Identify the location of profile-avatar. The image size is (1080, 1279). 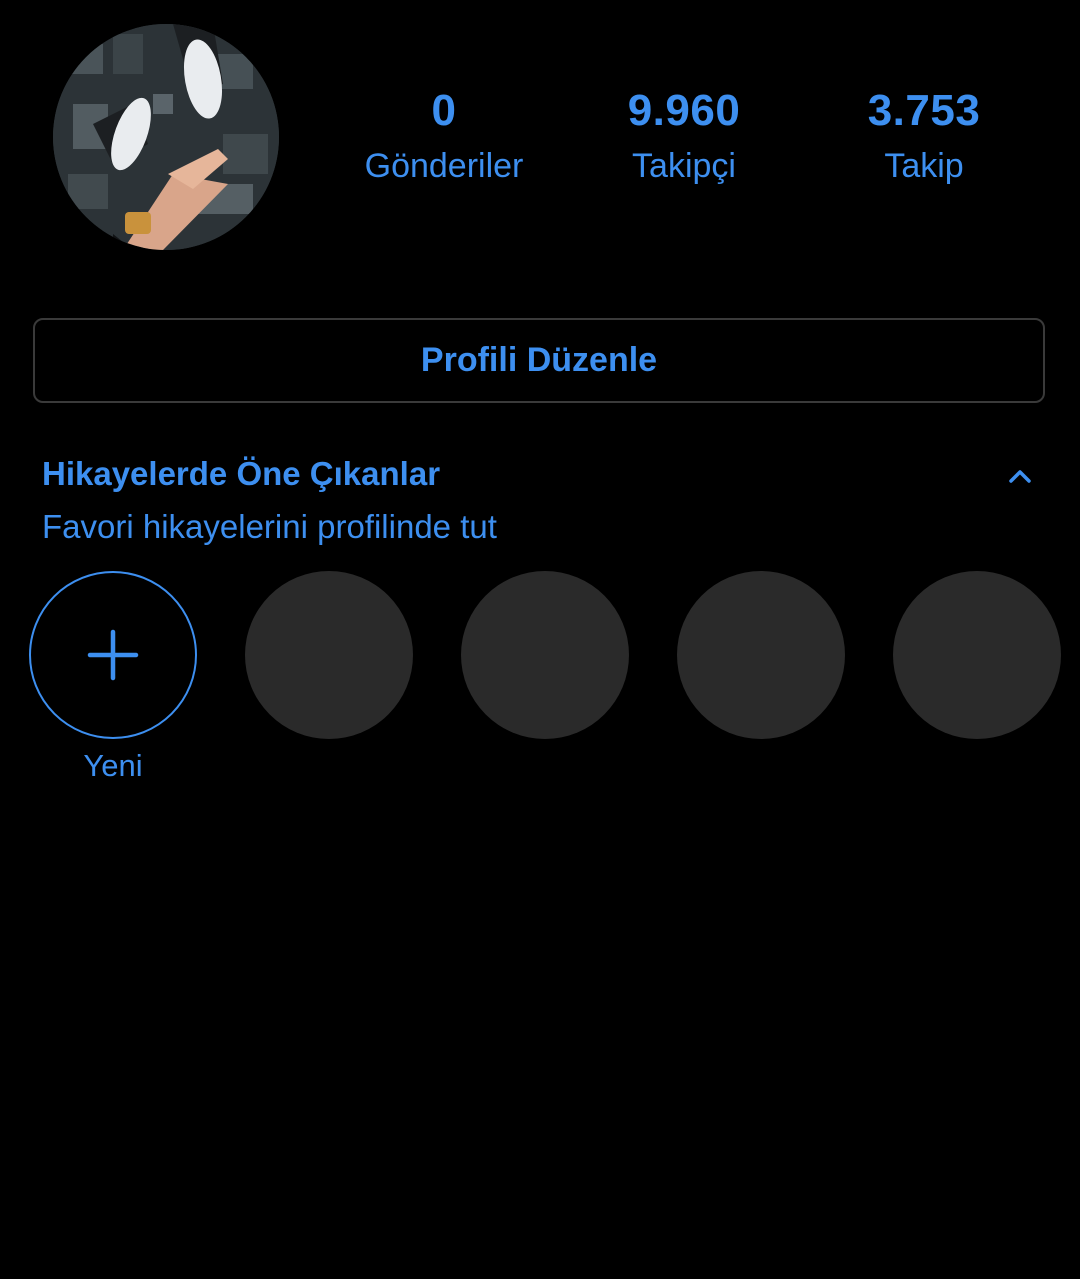
(166, 137).